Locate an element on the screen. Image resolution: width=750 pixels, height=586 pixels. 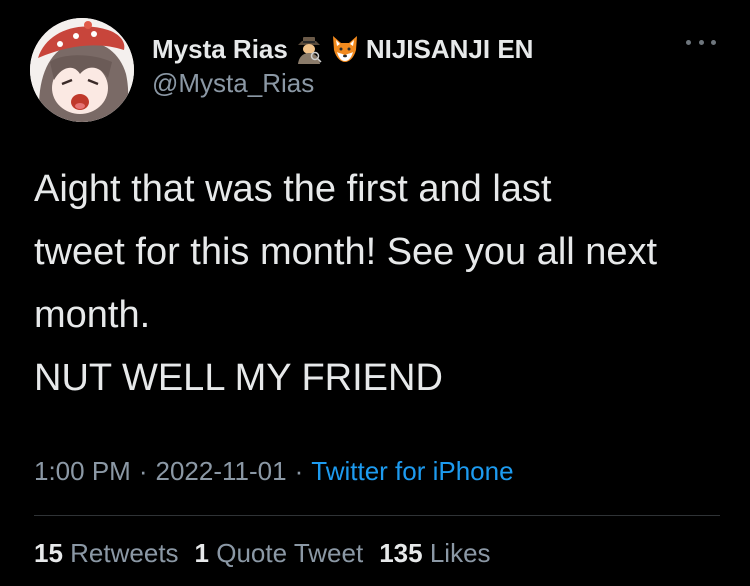
engagement-stats: 15 Retweets 1 Quote Tweet 135 Likes is located at coordinates (270, 553).